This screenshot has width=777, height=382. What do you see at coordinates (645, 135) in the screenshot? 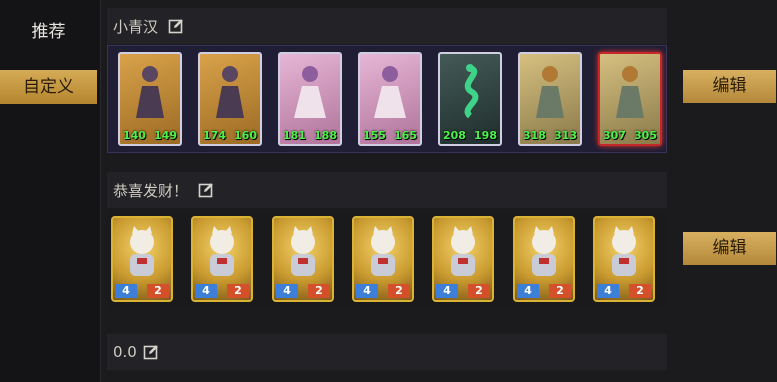
I see `stat-right: 305` at bounding box center [645, 135].